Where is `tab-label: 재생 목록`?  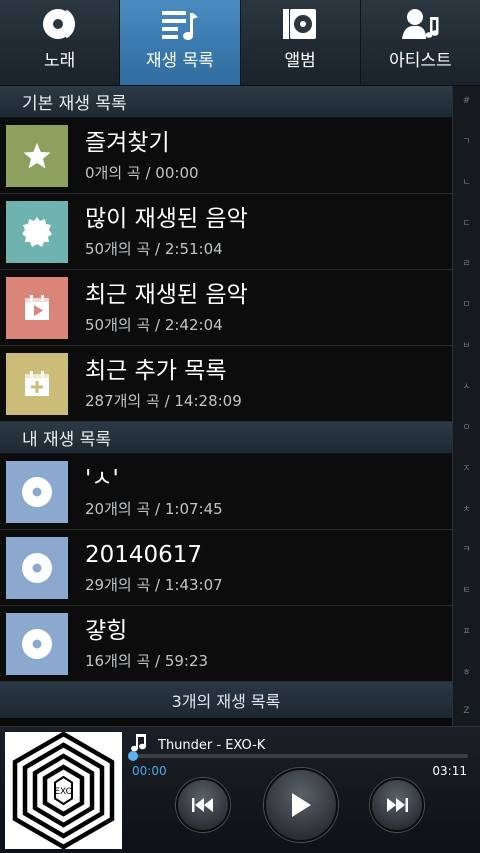 tab-label: 재생 목록 is located at coordinates (179, 61).